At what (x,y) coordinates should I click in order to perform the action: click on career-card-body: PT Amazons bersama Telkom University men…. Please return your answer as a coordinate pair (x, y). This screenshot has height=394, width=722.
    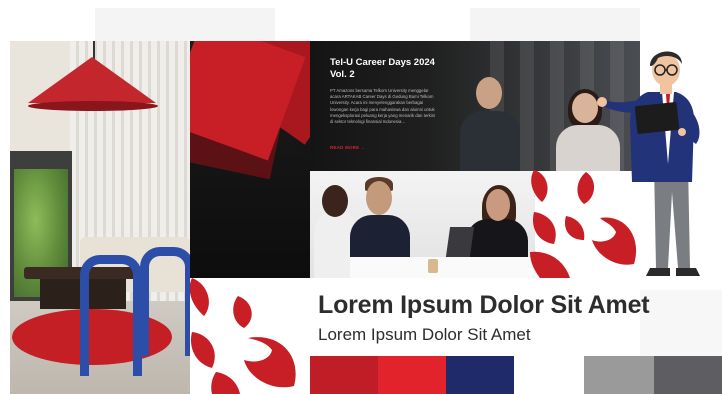
    Looking at the image, I should click on (383, 106).